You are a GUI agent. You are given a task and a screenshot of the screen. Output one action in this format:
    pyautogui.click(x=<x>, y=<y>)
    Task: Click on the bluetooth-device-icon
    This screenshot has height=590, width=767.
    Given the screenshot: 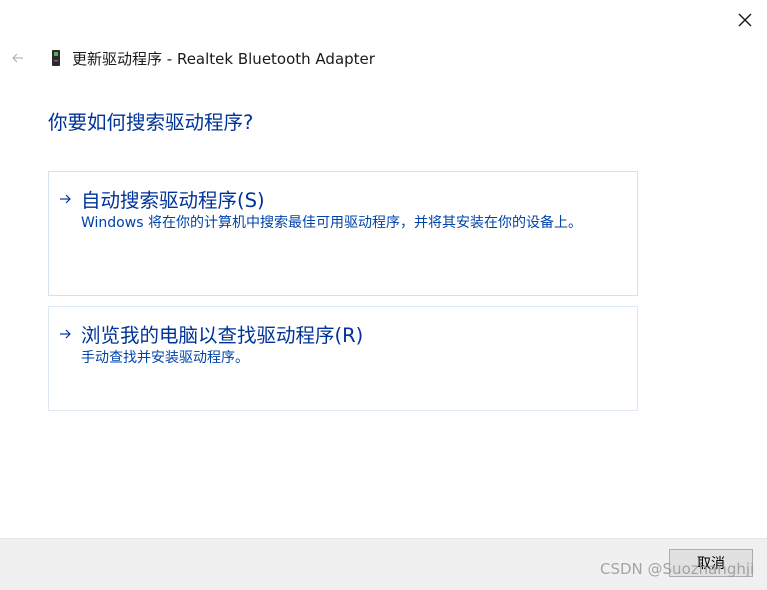 What is the action you would take?
    pyautogui.click(x=56, y=58)
    